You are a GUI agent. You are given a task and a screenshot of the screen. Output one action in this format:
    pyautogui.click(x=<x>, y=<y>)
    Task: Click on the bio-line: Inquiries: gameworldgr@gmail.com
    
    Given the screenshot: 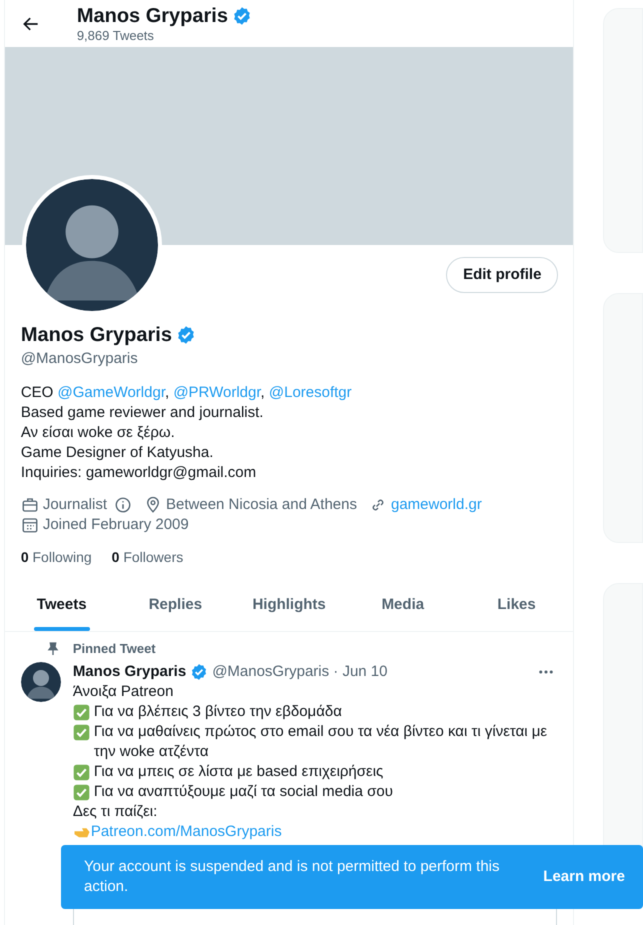 What is the action you would take?
    pyautogui.click(x=139, y=473)
    